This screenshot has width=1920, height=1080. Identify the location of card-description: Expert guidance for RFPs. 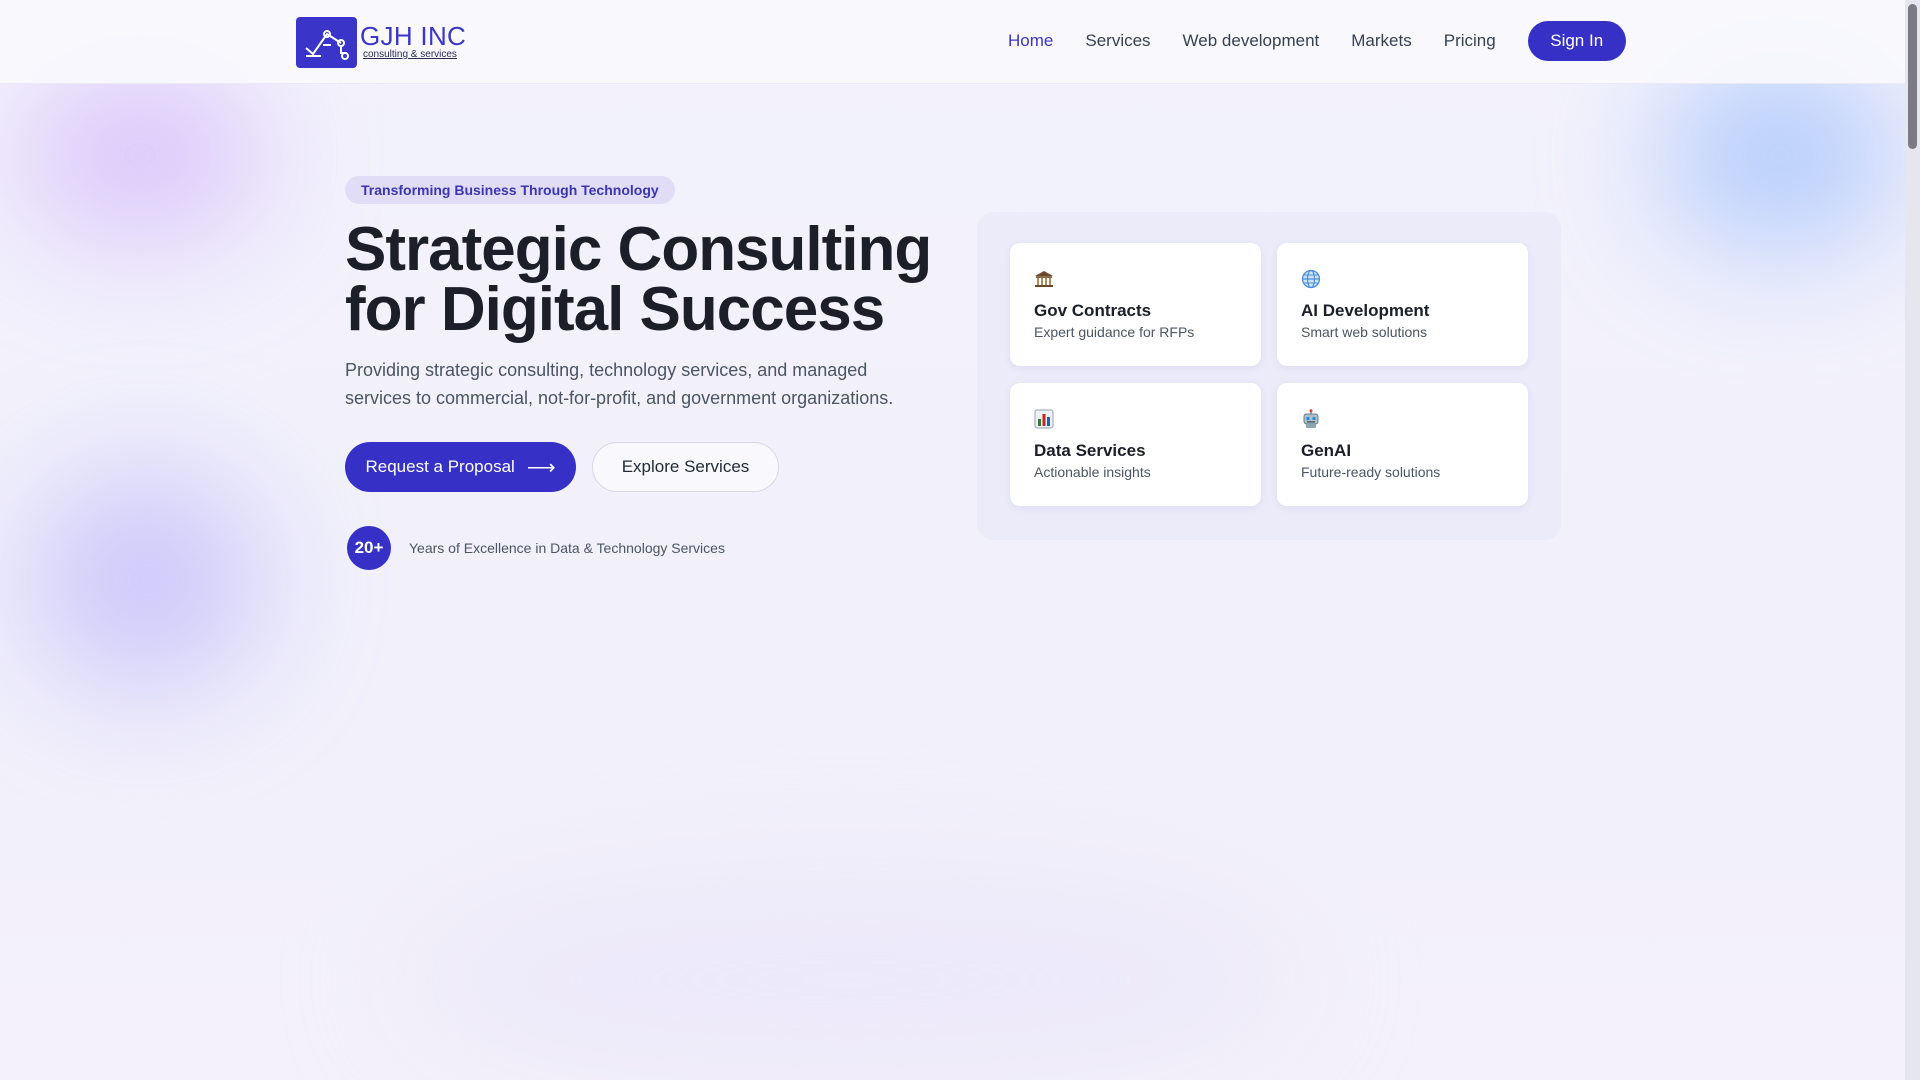
(1114, 332).